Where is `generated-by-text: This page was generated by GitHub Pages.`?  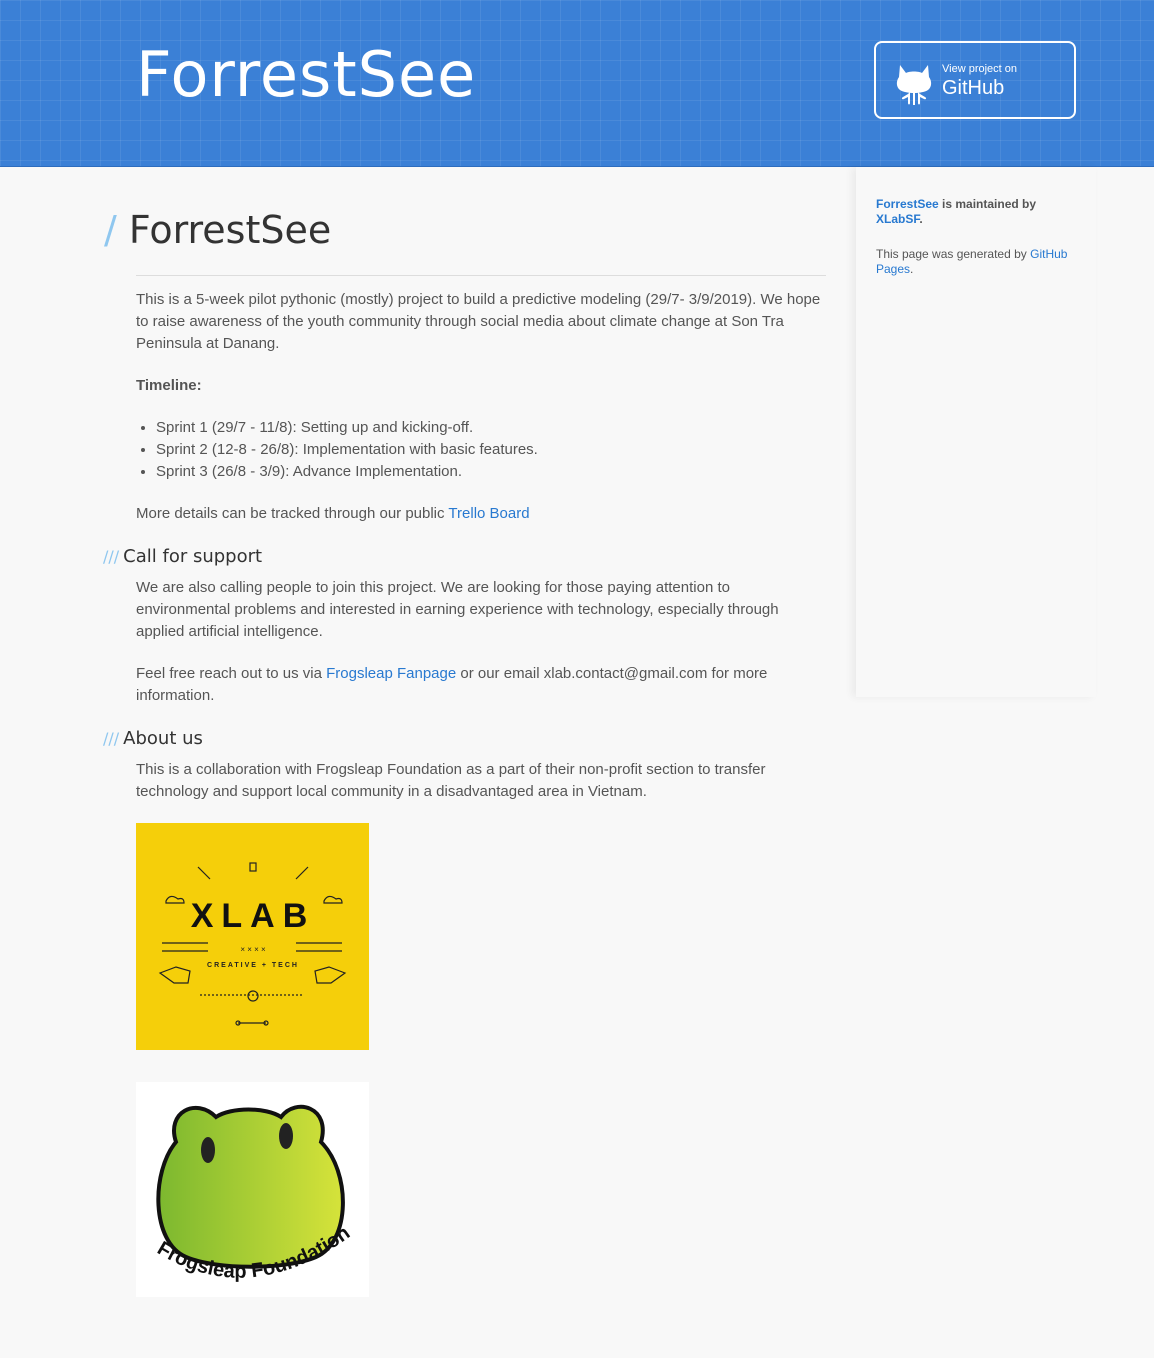 generated-by-text: This page was generated by GitHub Pages. is located at coordinates (972, 261).